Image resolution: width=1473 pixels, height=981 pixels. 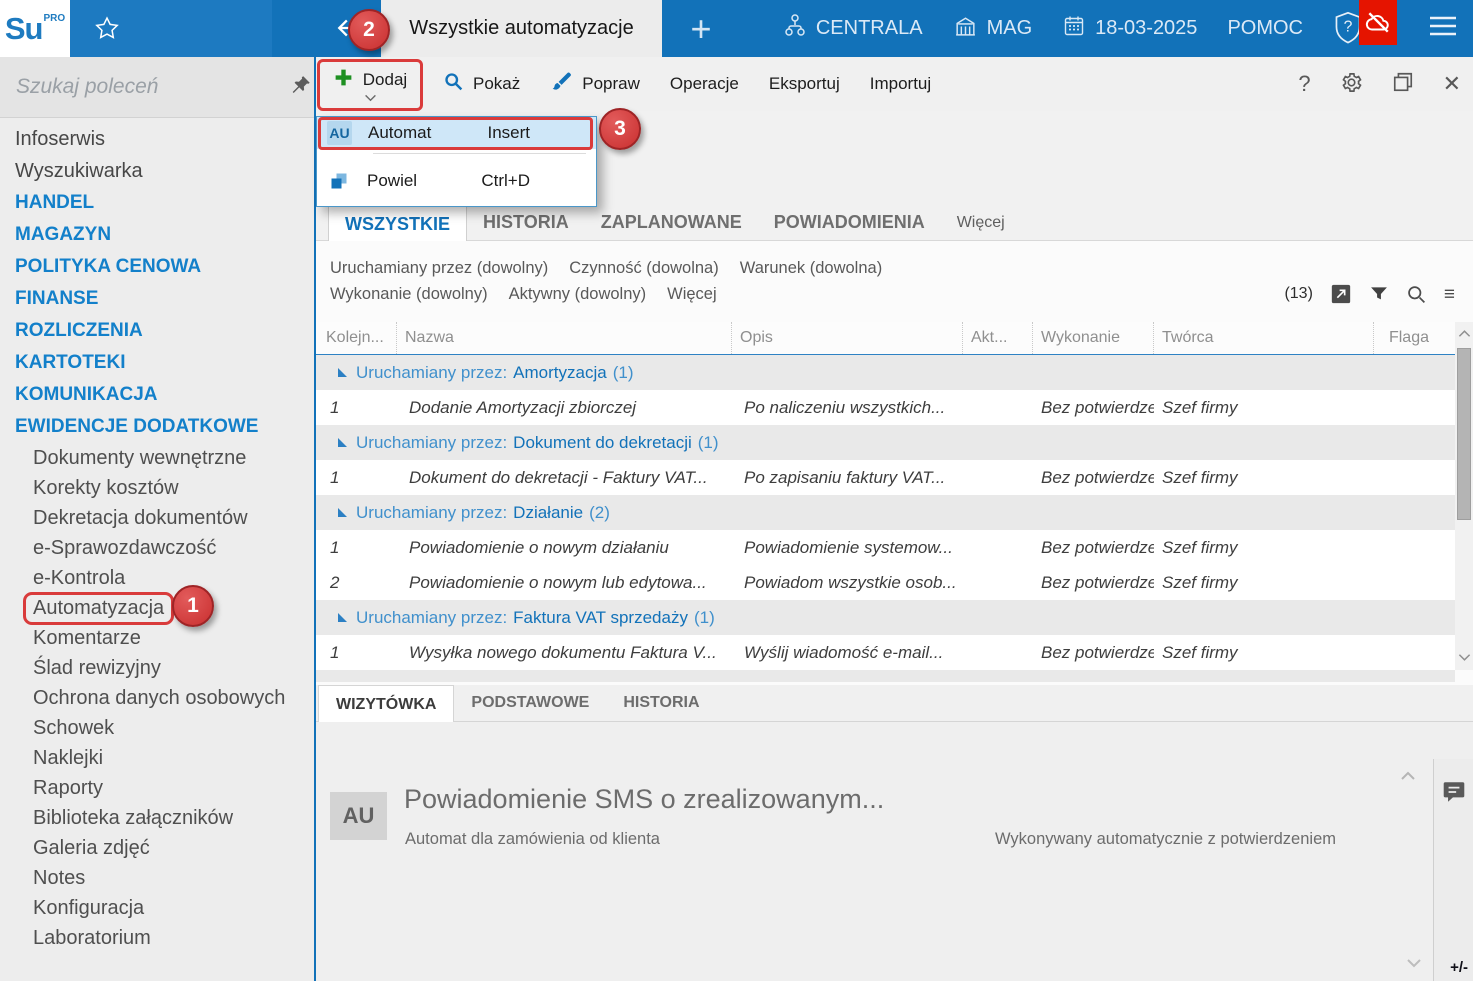 What do you see at coordinates (157, 267) in the screenshot?
I see `sidebar-item-polityka-cenowa: POLITYKA CENOWA` at bounding box center [157, 267].